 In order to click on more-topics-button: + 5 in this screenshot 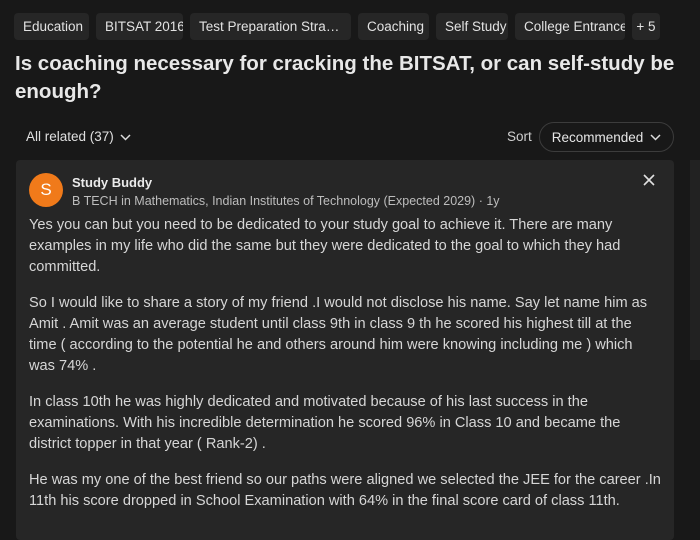, I will do `click(646, 26)`.